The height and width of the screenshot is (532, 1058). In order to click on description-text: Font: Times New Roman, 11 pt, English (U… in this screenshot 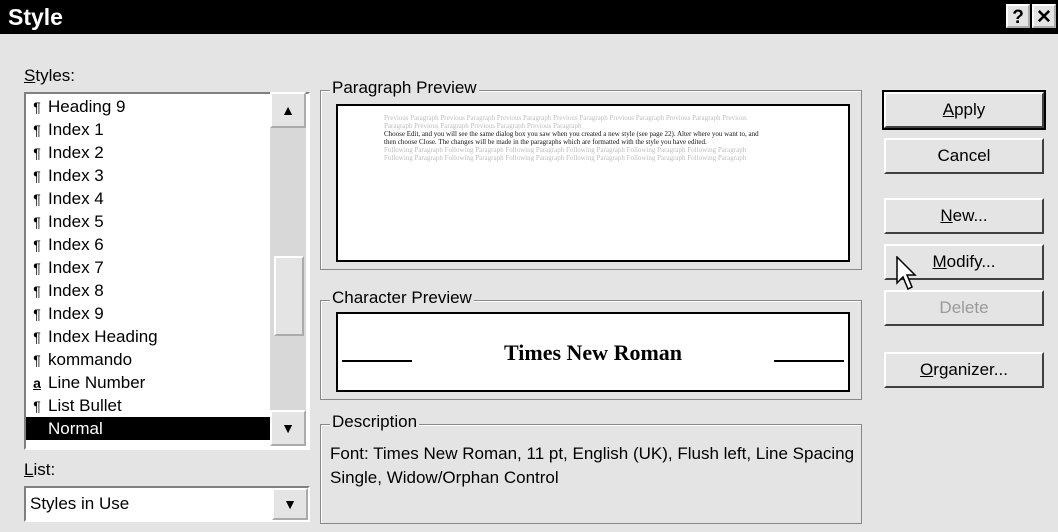, I will do `click(592, 465)`.